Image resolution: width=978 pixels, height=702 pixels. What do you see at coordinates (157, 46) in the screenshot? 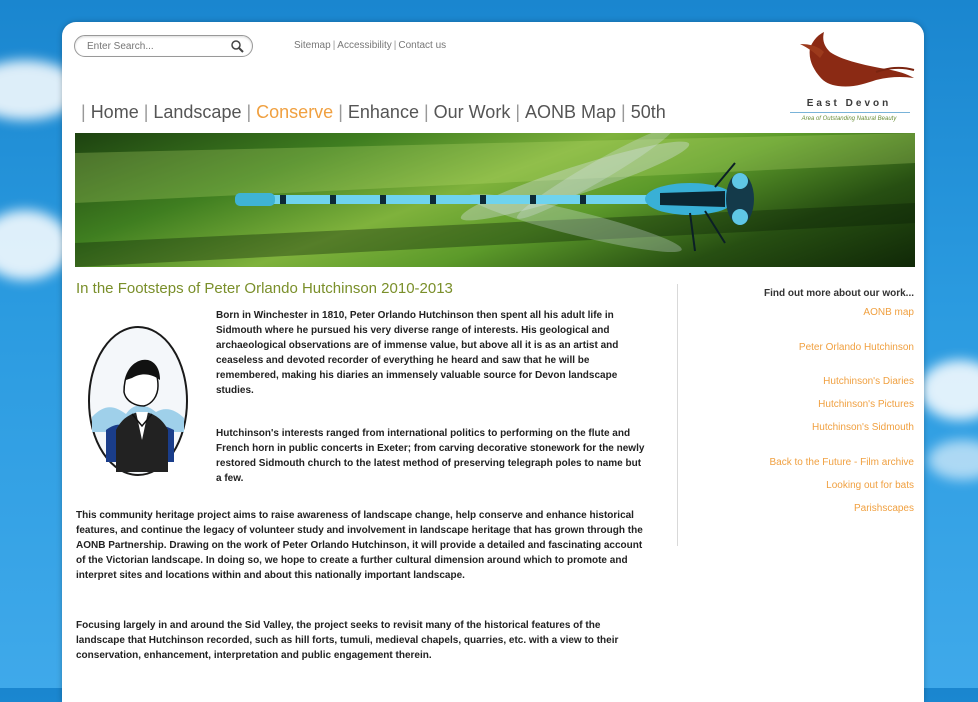
I see `search-input` at bounding box center [157, 46].